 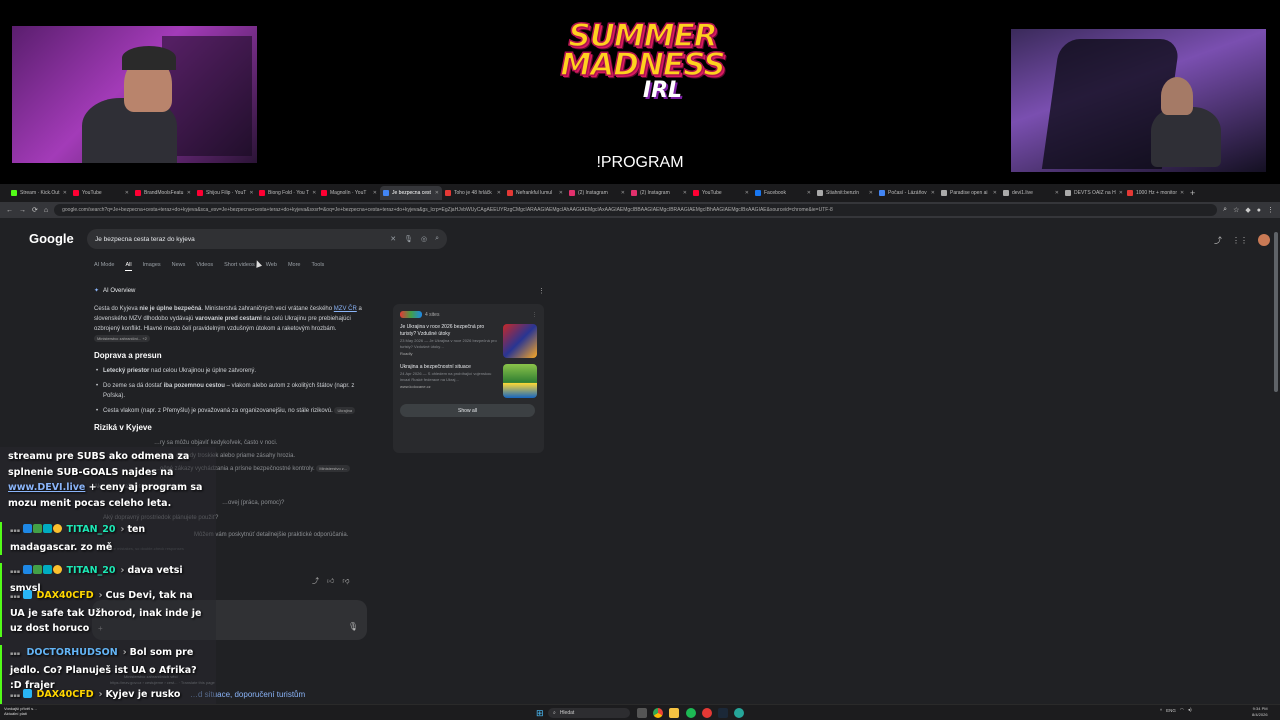 I want to click on browser-tab: DEVTS OAIZ na H ✕, so click(x=1093, y=193).